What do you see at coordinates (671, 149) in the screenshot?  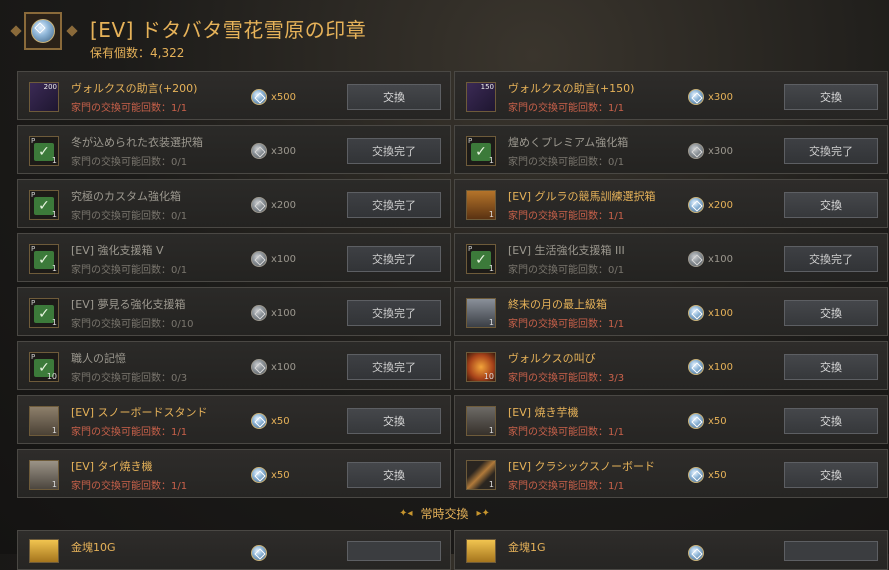 I see `exchange-item-card: P ✓ 1 煌めくプレミアム強化箱 家門の交換可能回数：0/1 x300 交換完了` at bounding box center [671, 149].